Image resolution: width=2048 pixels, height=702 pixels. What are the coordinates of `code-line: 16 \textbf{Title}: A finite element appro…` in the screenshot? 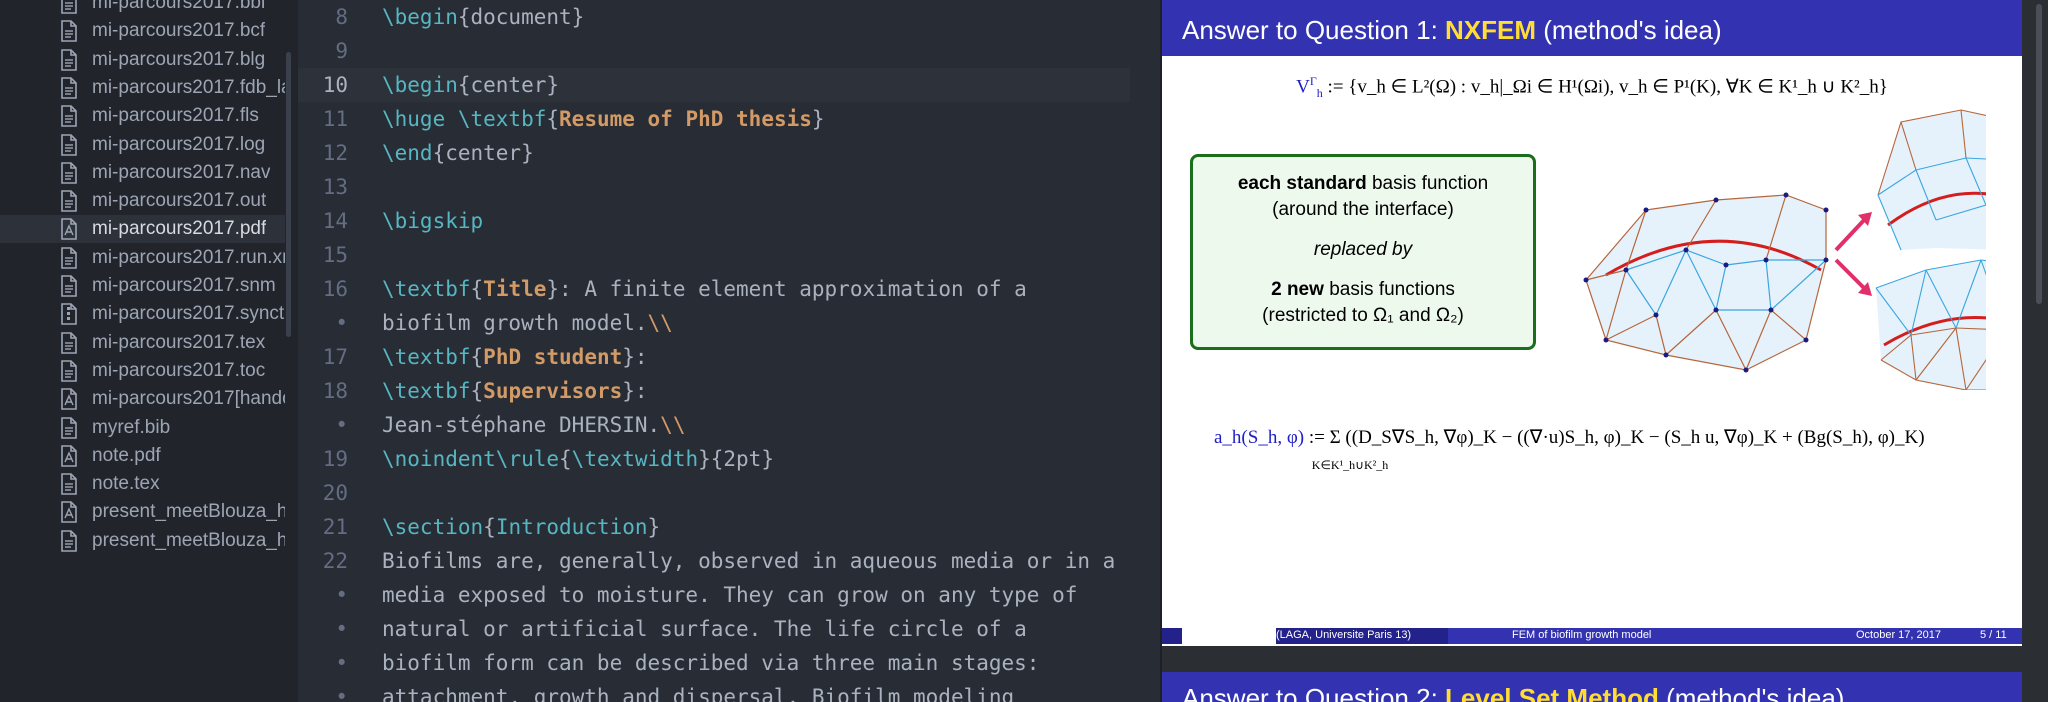 It's located at (729, 289).